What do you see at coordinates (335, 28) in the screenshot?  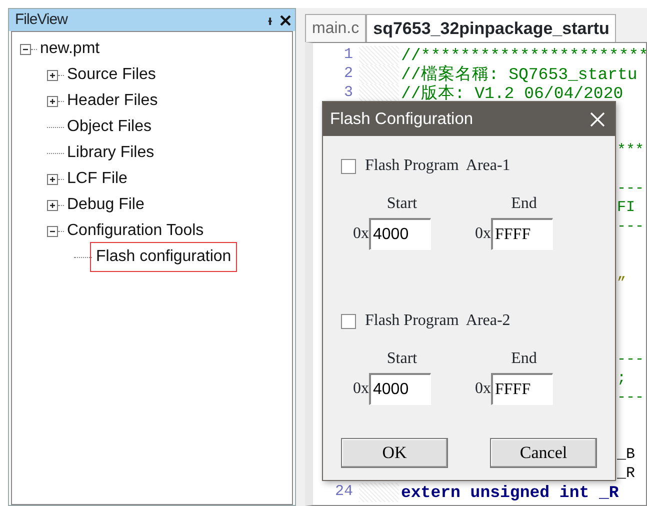 I see `editor-tab: main.c` at bounding box center [335, 28].